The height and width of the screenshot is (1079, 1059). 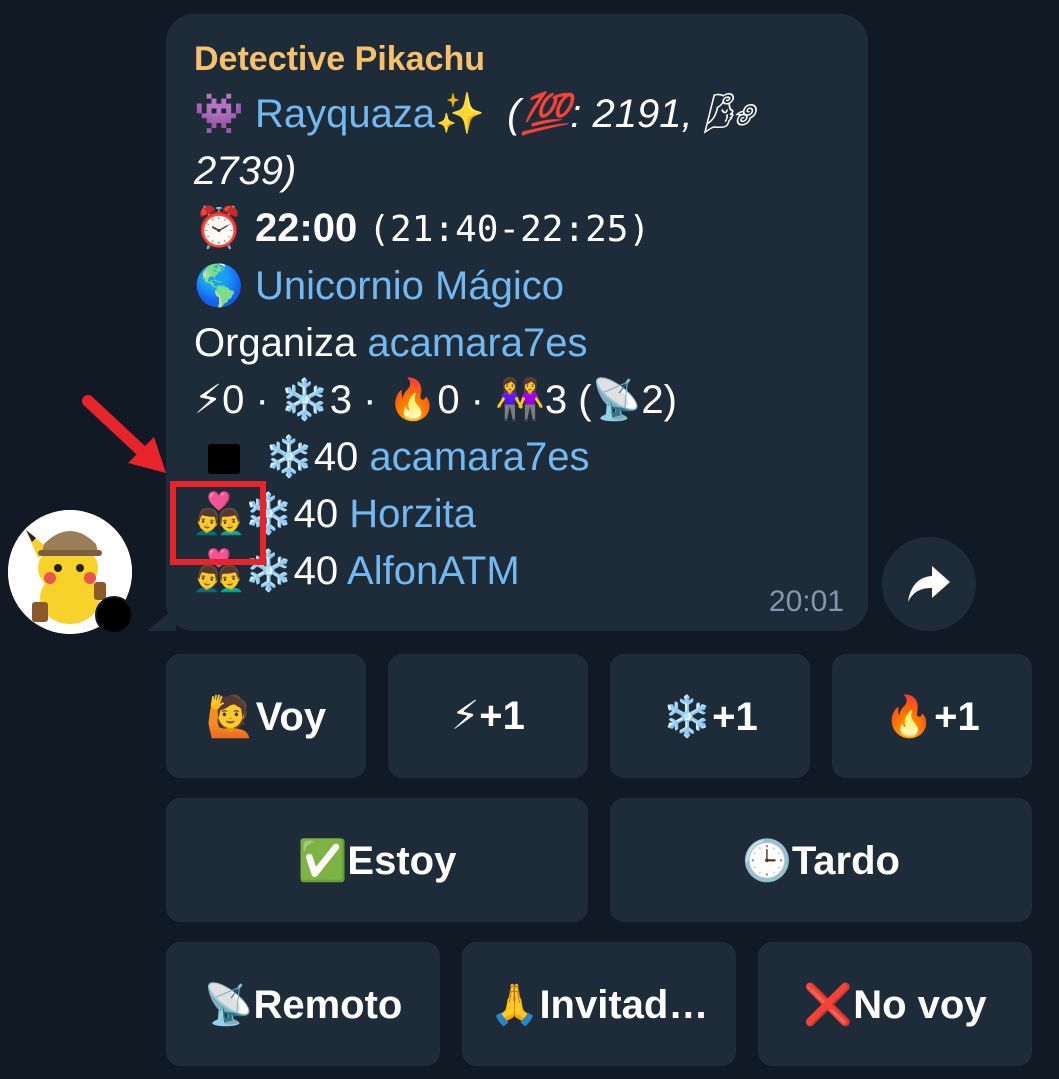 I want to click on attendee-name-link: acamara7es, so click(x=479, y=457).